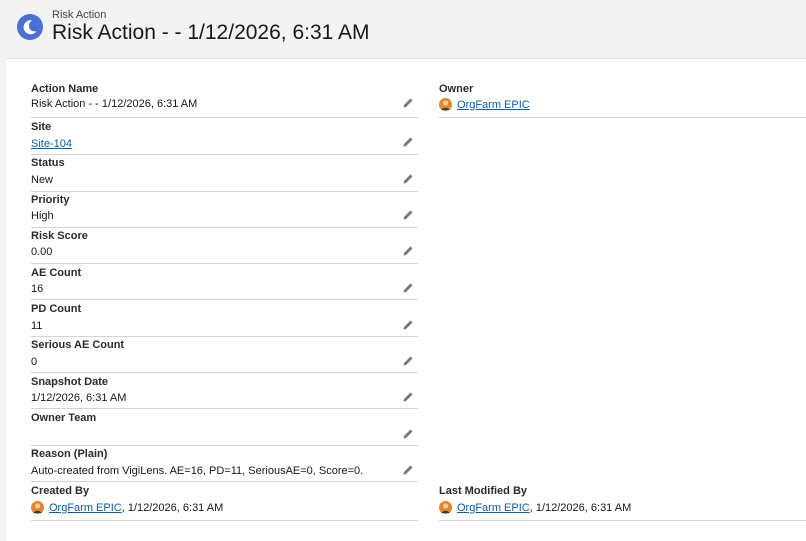 This screenshot has width=806, height=541. What do you see at coordinates (34, 362) in the screenshot?
I see `field-value: 0` at bounding box center [34, 362].